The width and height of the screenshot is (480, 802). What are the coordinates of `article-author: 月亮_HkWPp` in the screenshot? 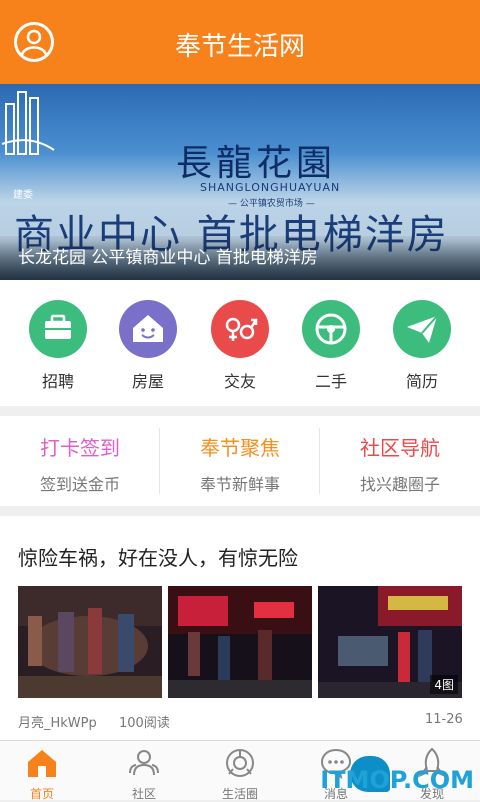 It's located at (57, 721).